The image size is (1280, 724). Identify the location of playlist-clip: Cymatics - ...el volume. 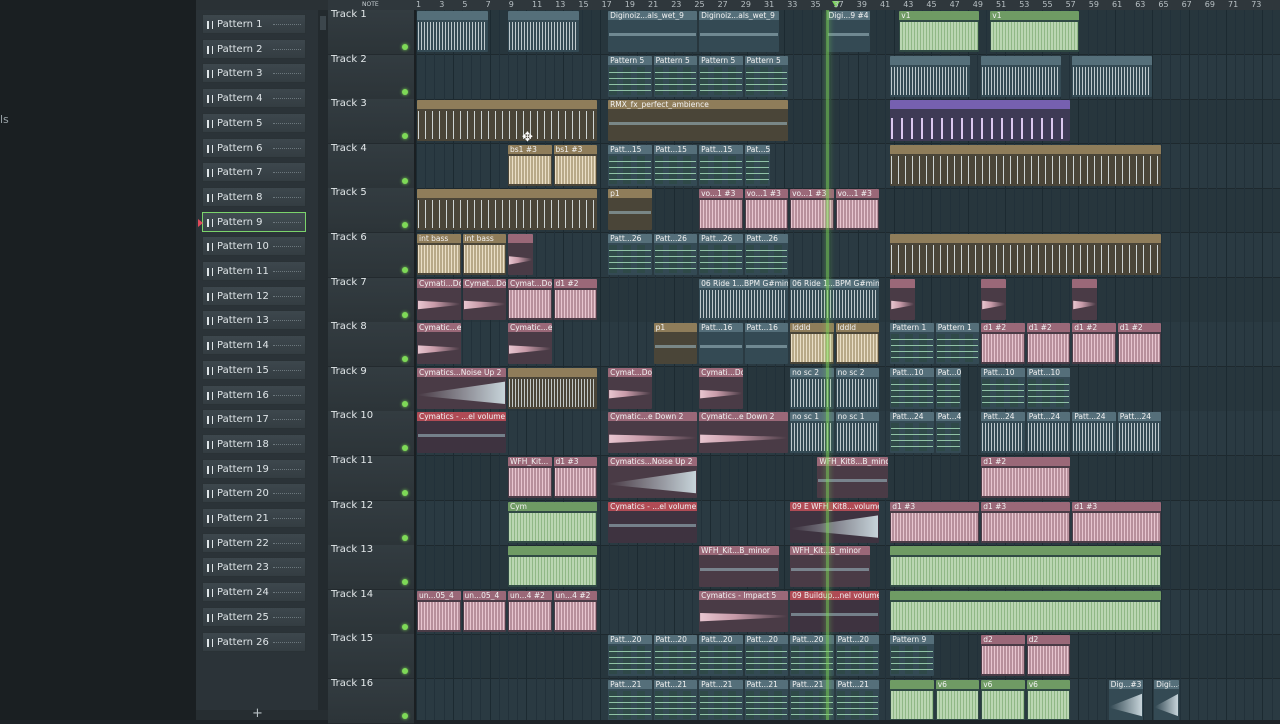
(461, 433).